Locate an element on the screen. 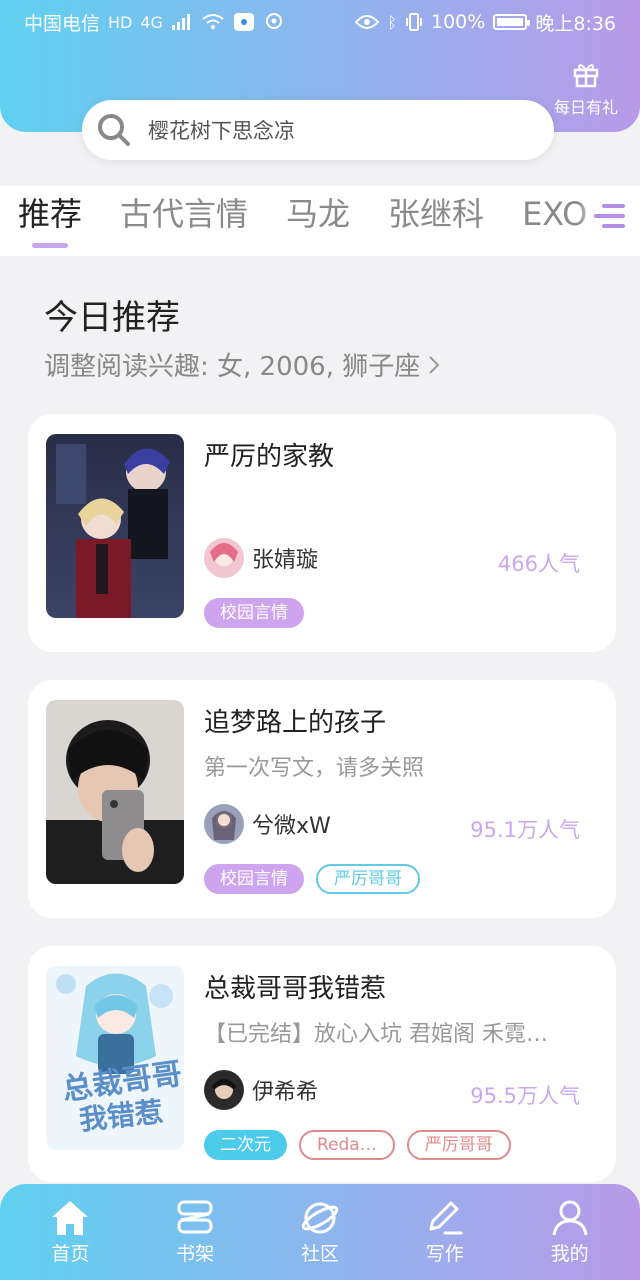  bottom-navigation: 首页 书架 社区 写作 我的 is located at coordinates (320, 1232).